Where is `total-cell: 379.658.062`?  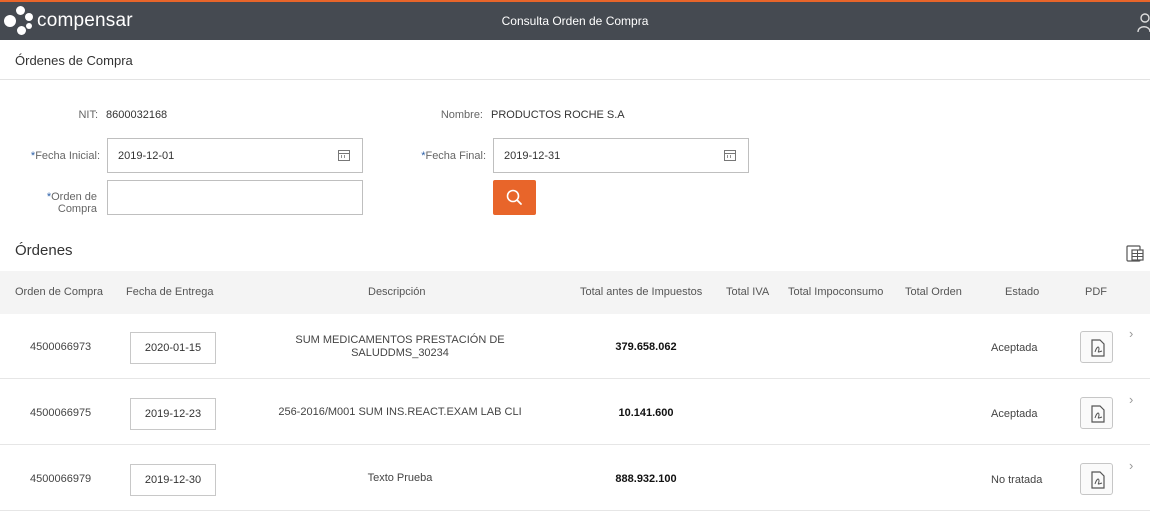 total-cell: 379.658.062 is located at coordinates (646, 347).